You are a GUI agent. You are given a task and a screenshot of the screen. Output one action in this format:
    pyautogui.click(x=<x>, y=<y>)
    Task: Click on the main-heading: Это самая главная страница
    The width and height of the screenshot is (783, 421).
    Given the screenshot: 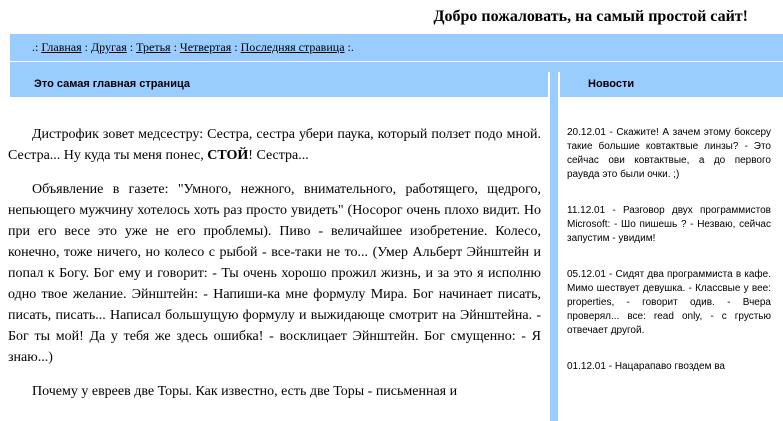 What is the action you would take?
    pyautogui.click(x=112, y=84)
    